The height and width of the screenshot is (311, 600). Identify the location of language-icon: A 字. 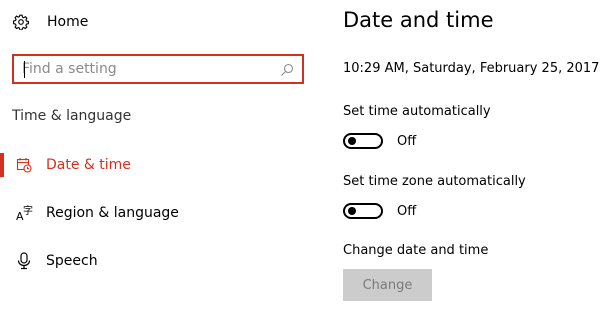
(24, 213).